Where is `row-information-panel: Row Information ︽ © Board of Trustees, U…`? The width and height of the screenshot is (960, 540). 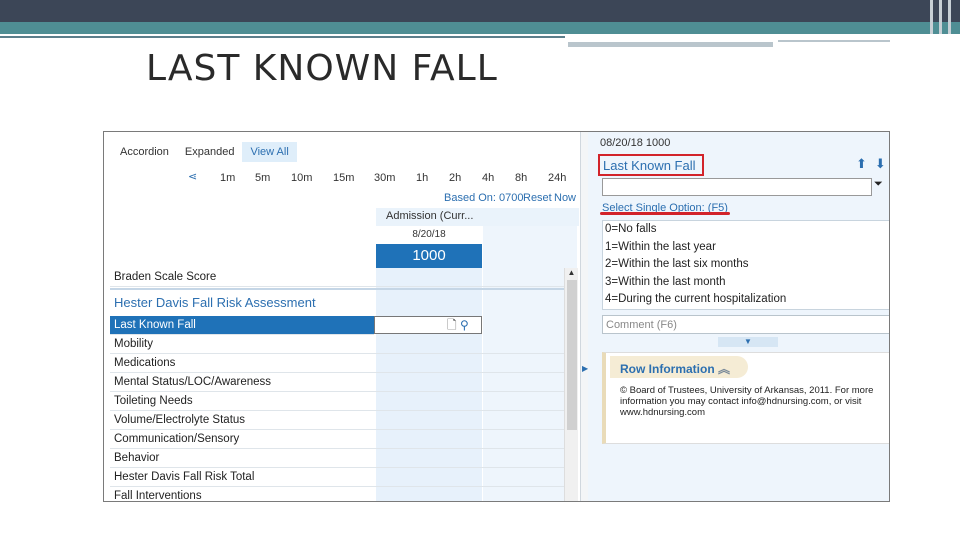
row-information-panel: Row Information ︽ © Board of Trustees, U… is located at coordinates (745, 398).